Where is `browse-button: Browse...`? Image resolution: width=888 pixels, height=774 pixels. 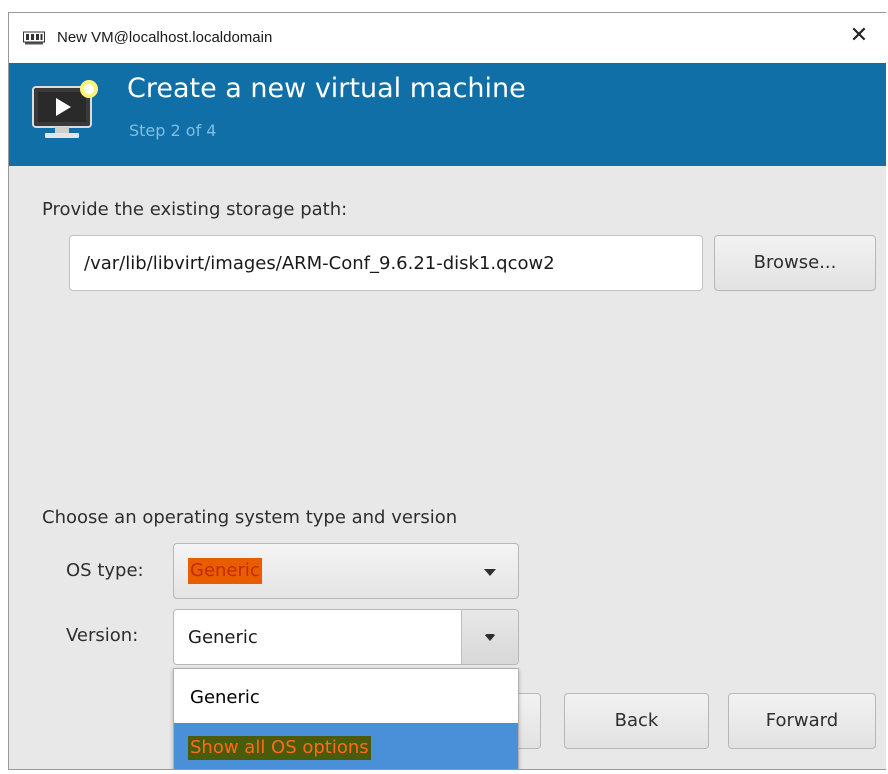
browse-button: Browse... is located at coordinates (795, 263).